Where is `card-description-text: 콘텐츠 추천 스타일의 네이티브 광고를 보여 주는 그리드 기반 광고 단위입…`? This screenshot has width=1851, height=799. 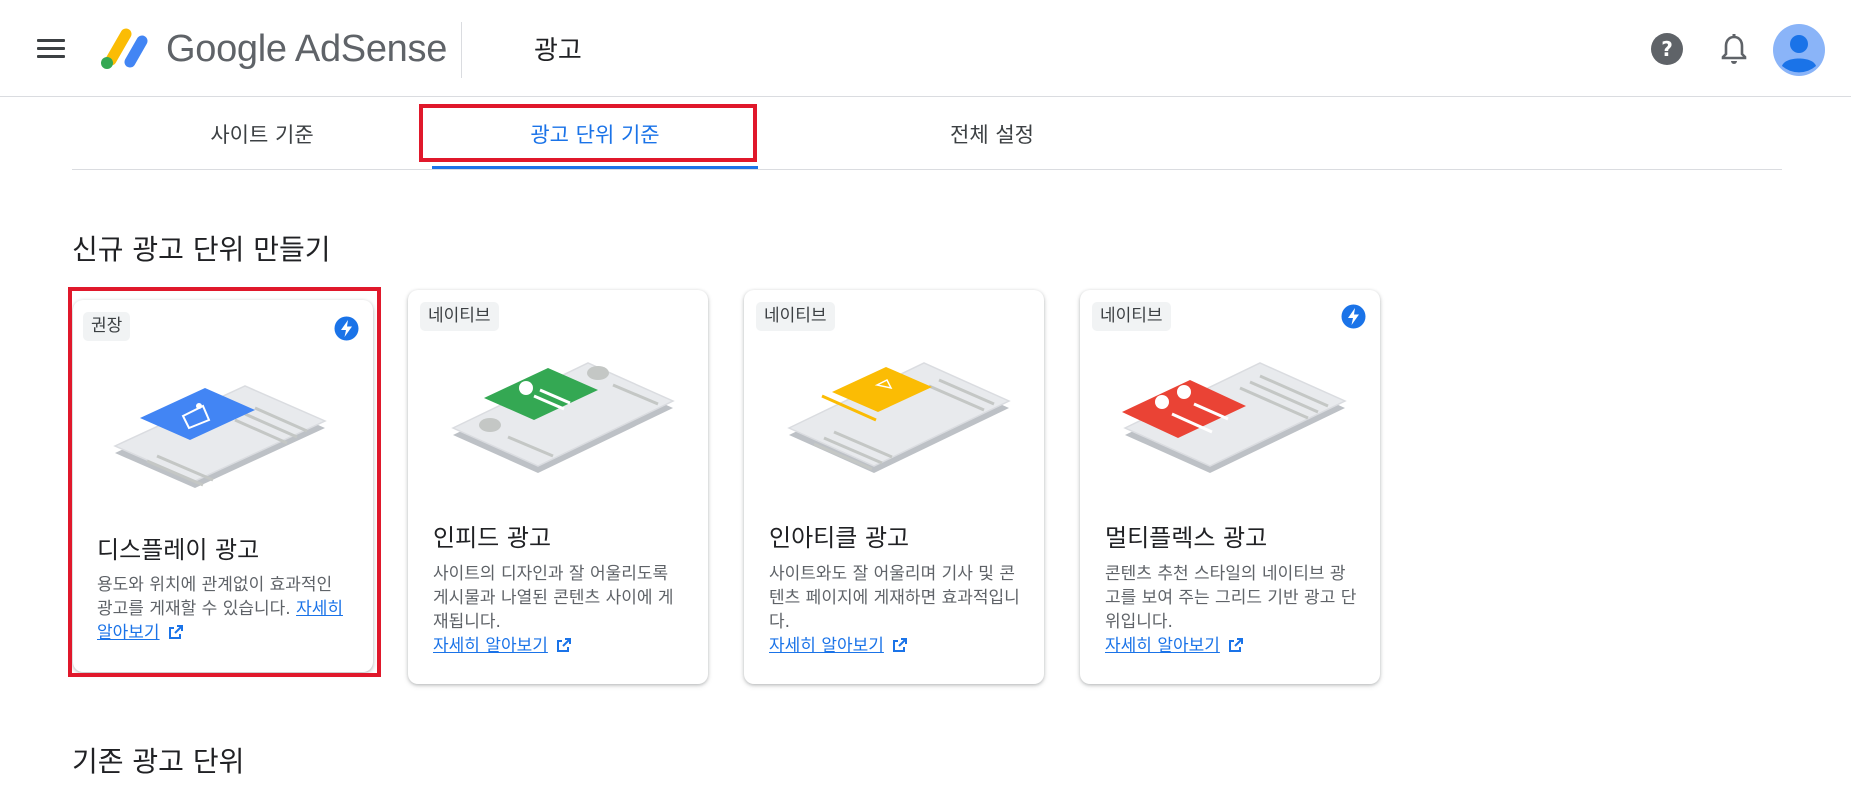
card-description-text: 콘텐츠 추천 스타일의 네이티브 광고를 보여 주는 그리드 기반 광고 단위입… is located at coordinates (1231, 598).